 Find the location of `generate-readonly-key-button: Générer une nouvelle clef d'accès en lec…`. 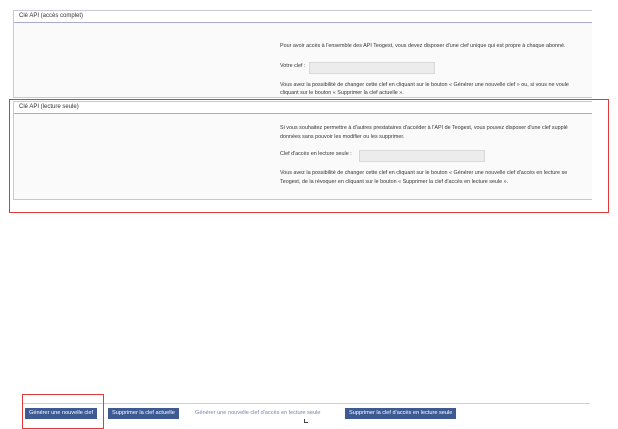

generate-readonly-key-button: Générer une nouvelle clef d'accès en lec… is located at coordinates (257, 413).